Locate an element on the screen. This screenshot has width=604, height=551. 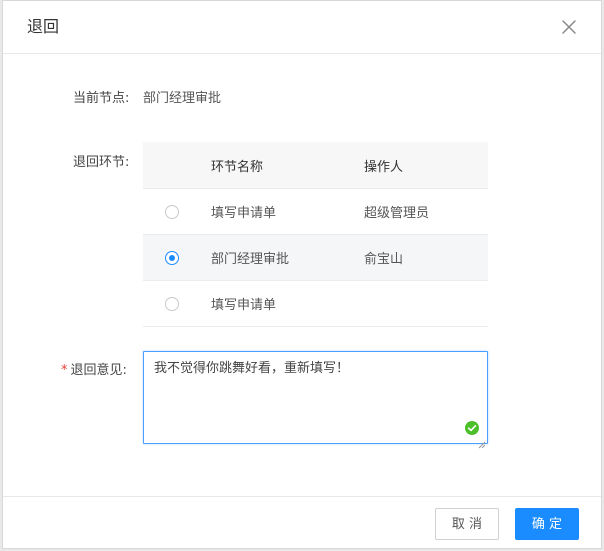
row-operator: 超级管理员 is located at coordinates (426, 211).